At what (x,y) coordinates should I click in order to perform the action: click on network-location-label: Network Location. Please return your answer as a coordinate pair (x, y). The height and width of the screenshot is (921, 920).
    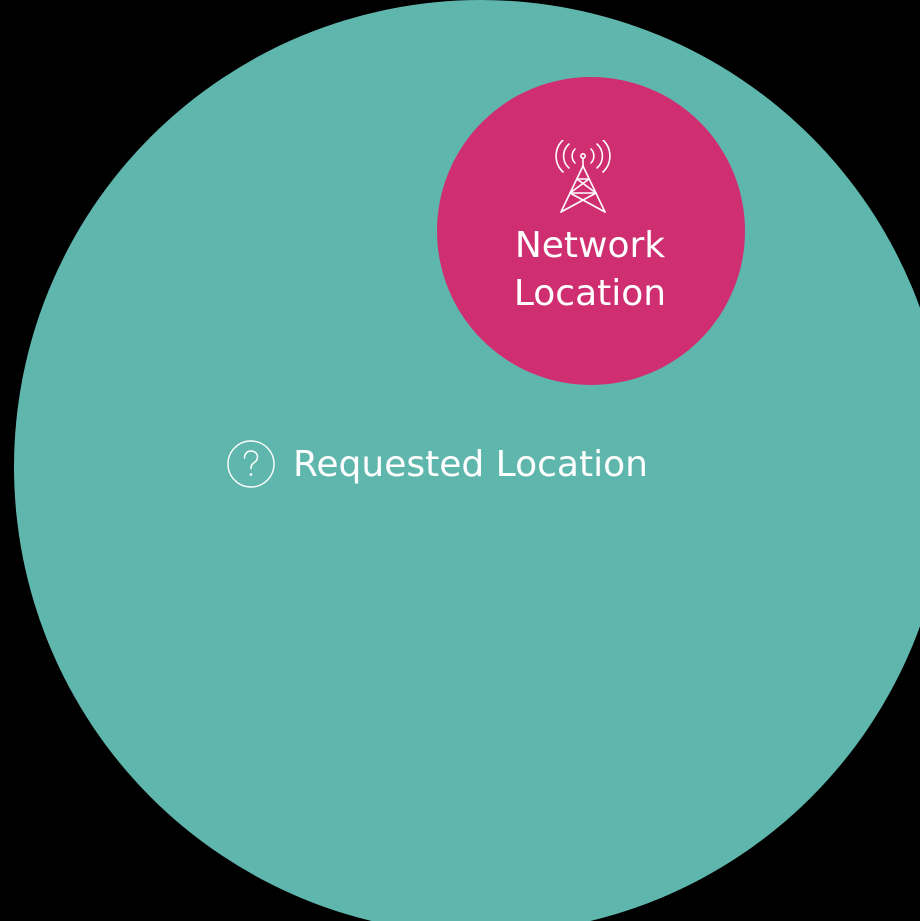
    Looking at the image, I should click on (590, 270).